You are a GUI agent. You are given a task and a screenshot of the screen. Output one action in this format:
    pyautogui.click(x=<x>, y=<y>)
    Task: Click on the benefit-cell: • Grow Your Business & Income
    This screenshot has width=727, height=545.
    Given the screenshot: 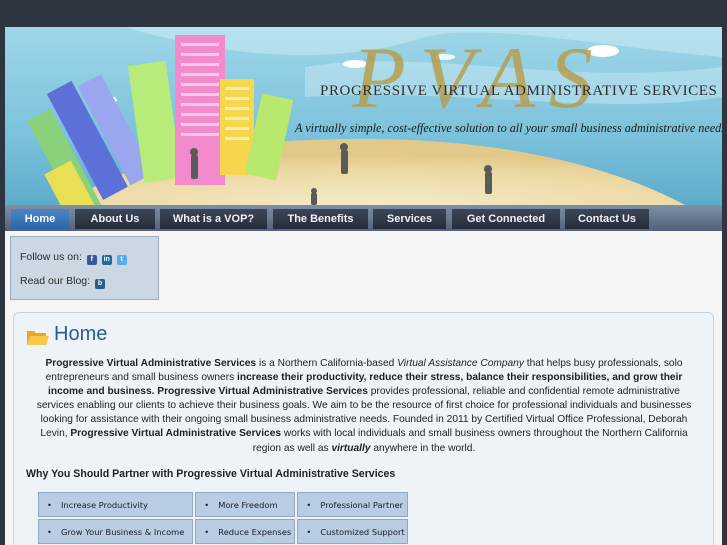 What is the action you would take?
    pyautogui.click(x=116, y=531)
    